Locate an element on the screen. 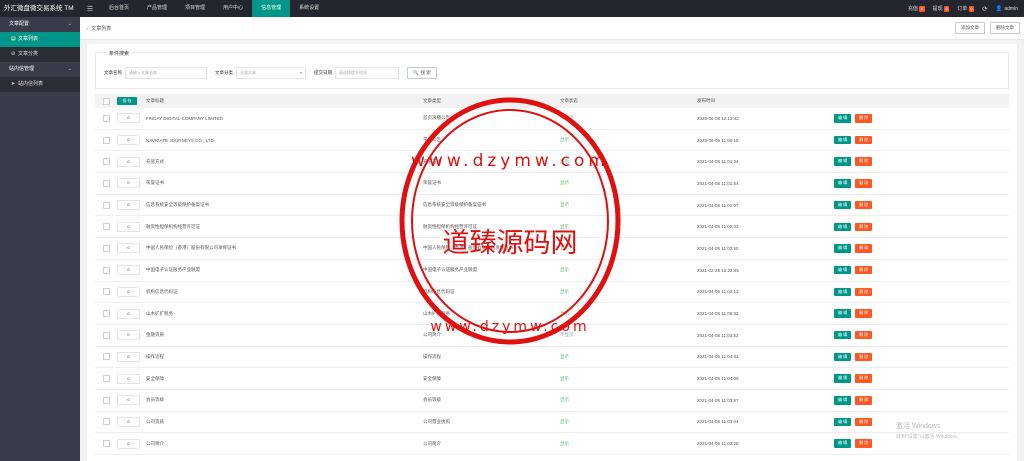 The width and height of the screenshot is (1024, 461). topnav-projects: 项目管理 is located at coordinates (195, 8).